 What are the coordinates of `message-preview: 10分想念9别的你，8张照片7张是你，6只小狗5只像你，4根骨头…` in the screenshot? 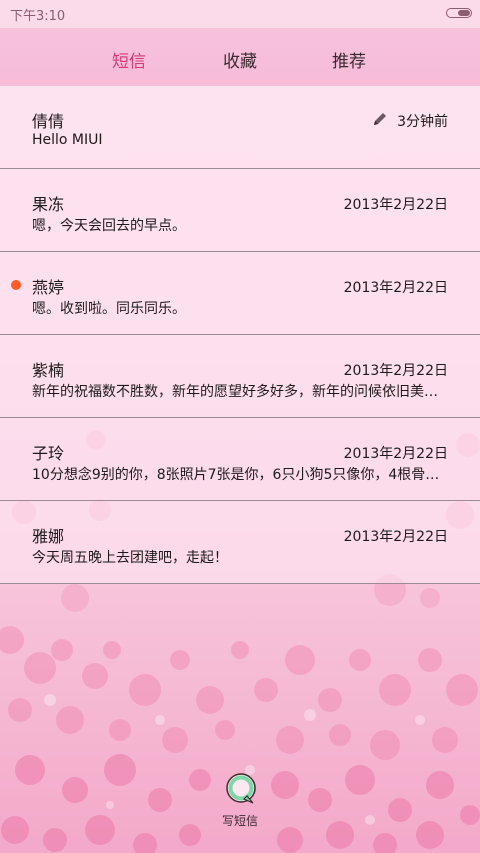 It's located at (239, 475).